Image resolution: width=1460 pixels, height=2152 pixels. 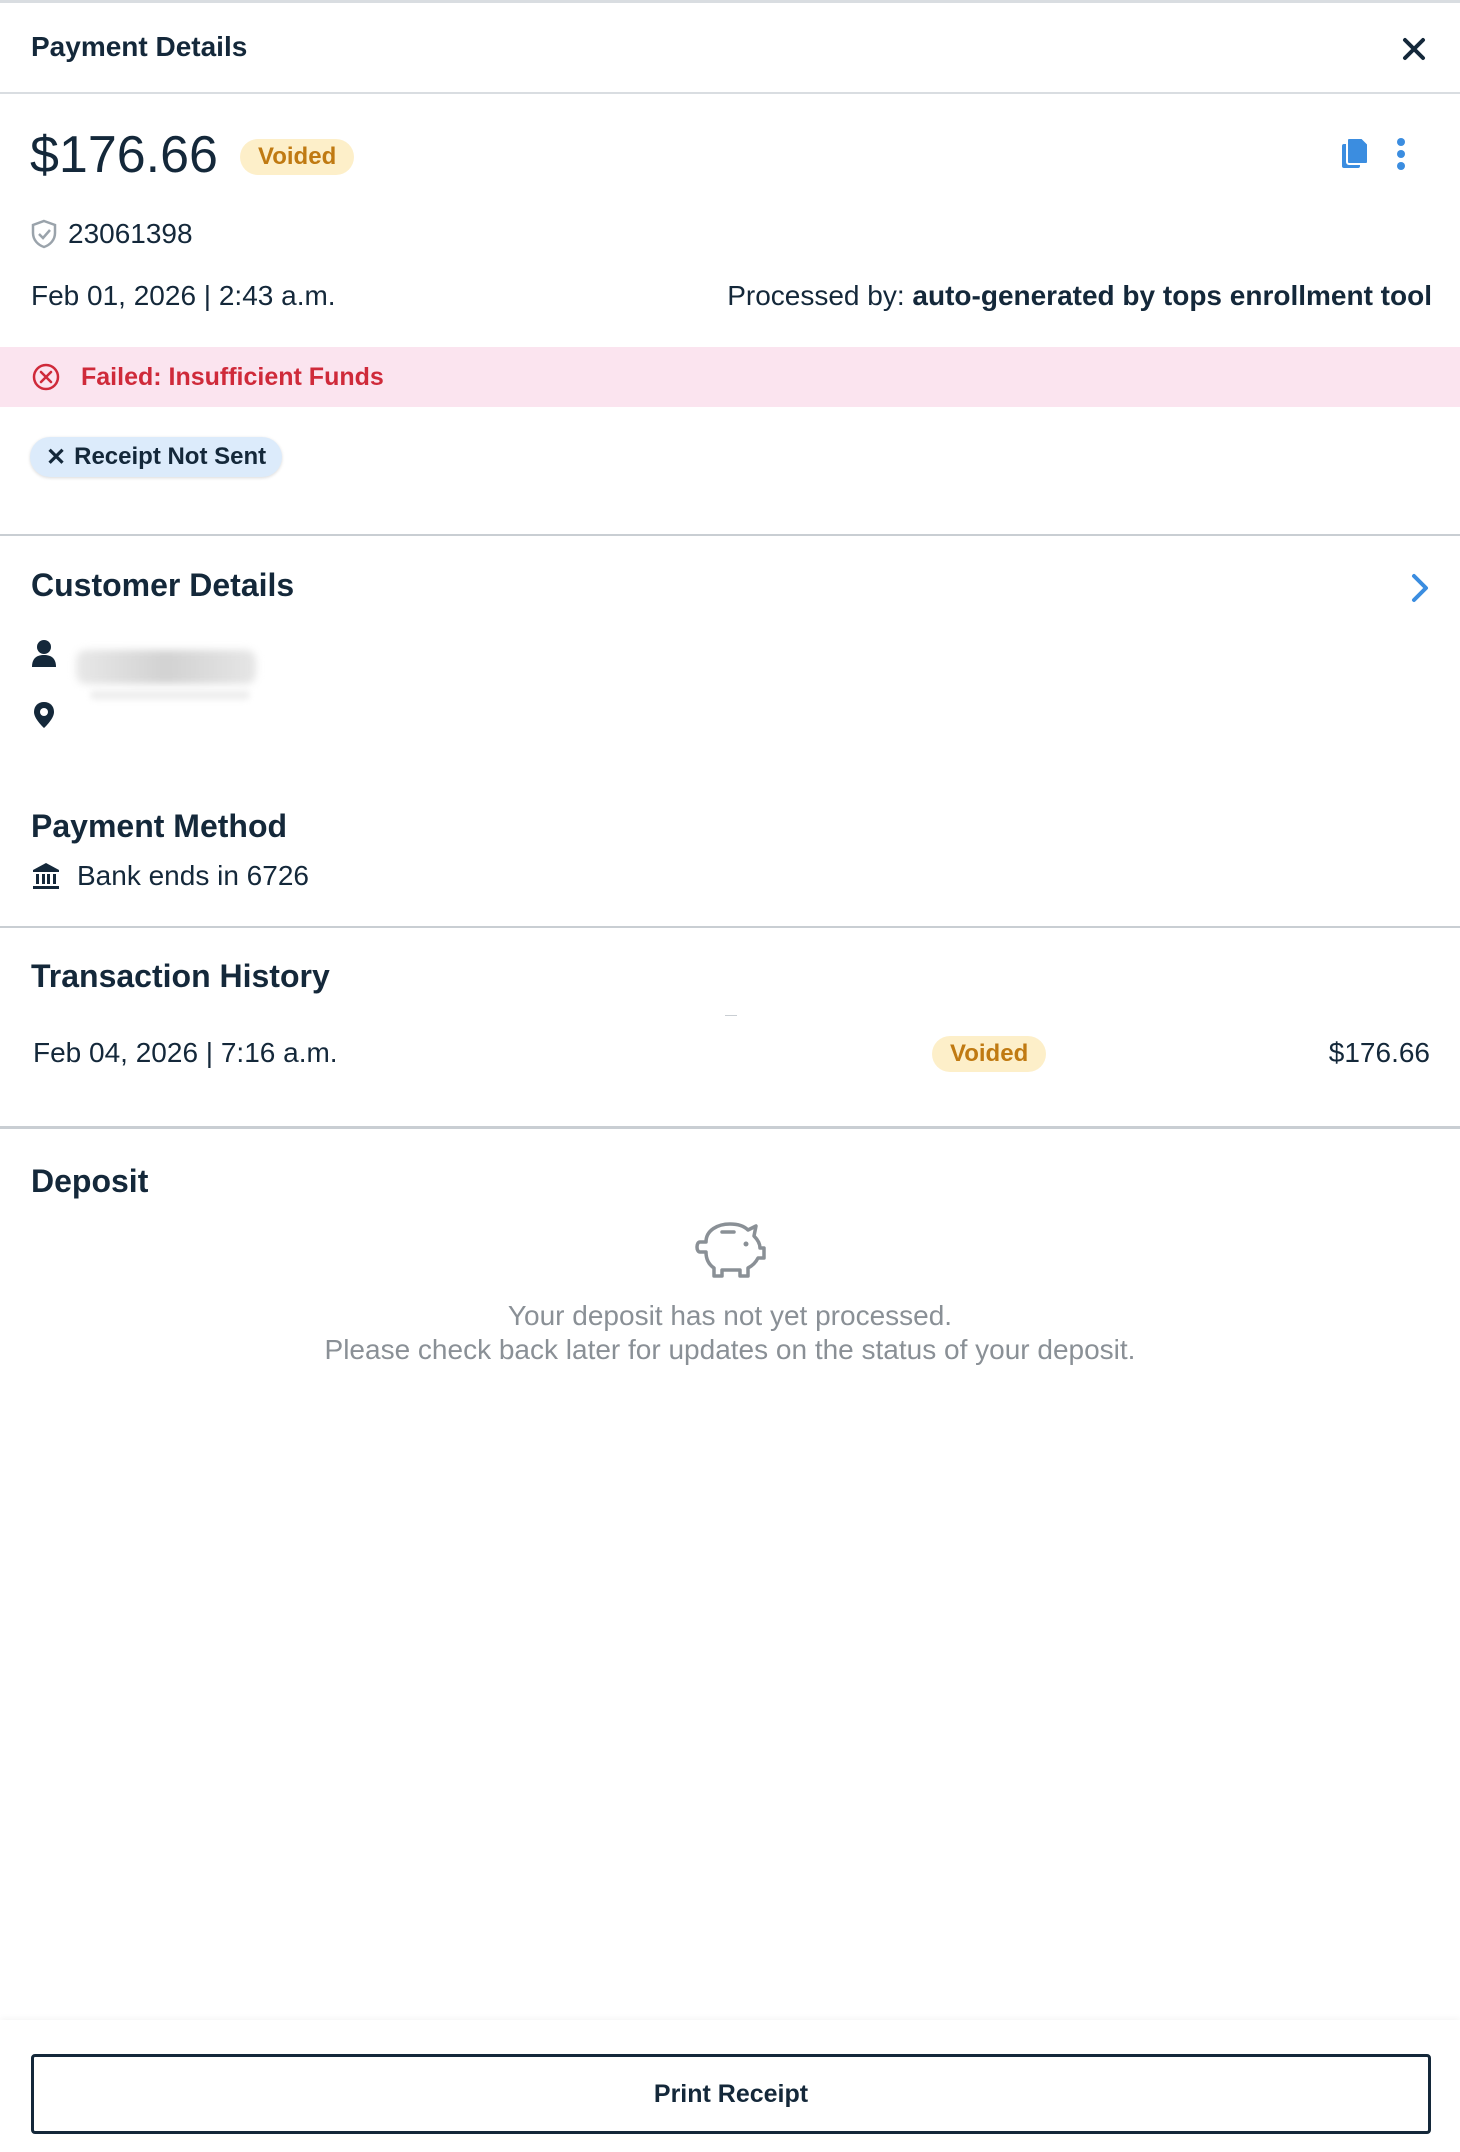 I want to click on failure-banner: Failed: Insufficient Funds, so click(x=730, y=377).